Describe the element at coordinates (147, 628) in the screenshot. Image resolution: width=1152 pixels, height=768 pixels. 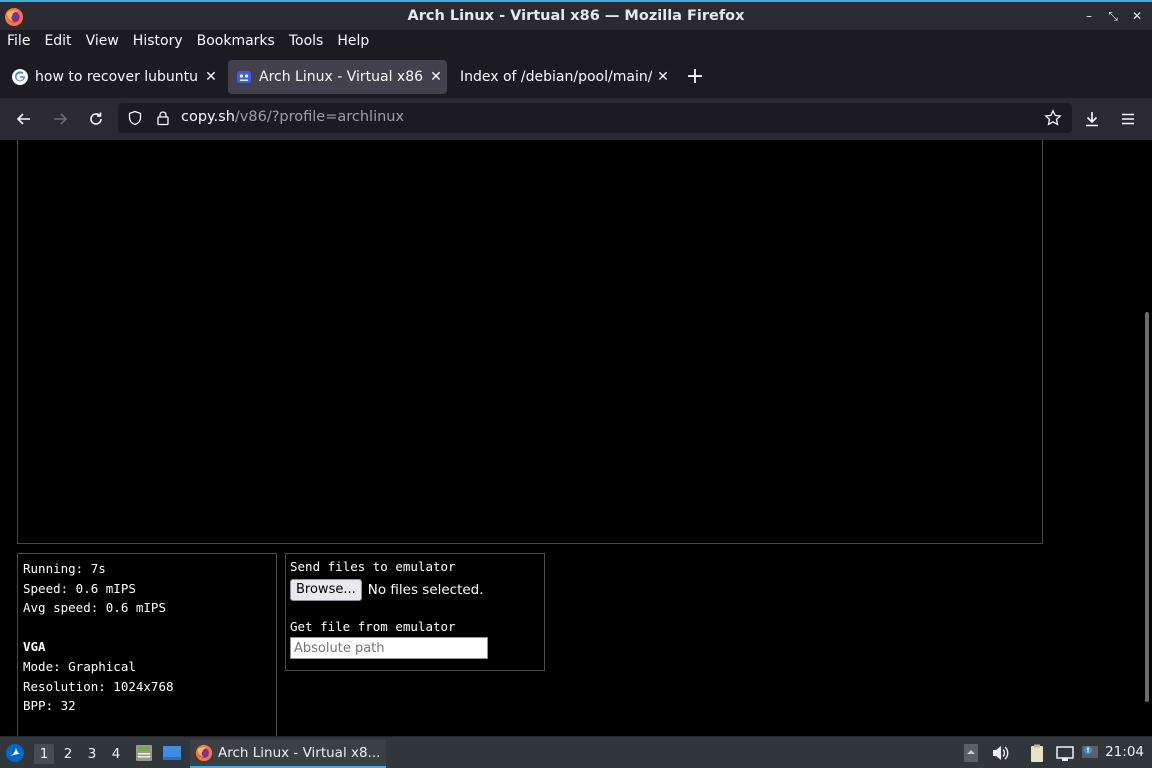
I see `stats-spacer` at that location.